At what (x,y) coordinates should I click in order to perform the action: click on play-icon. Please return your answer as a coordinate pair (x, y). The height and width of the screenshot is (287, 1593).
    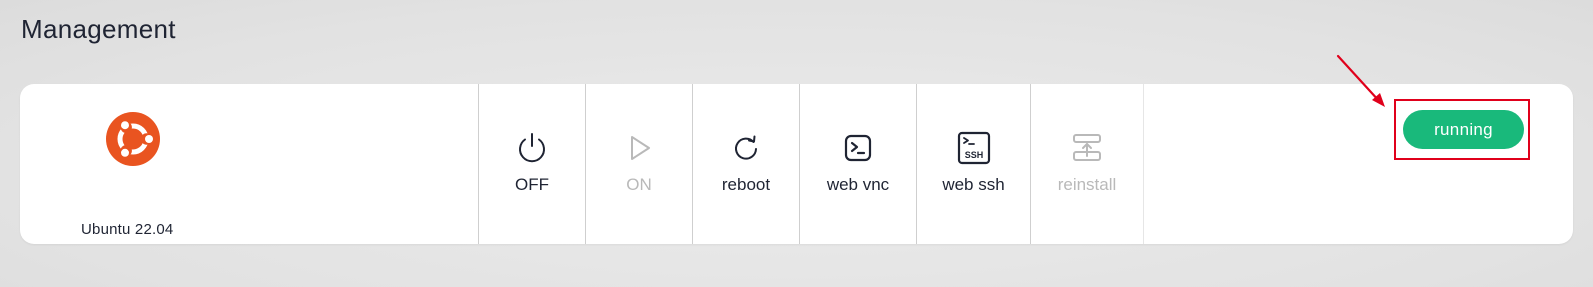
    Looking at the image, I should click on (639, 148).